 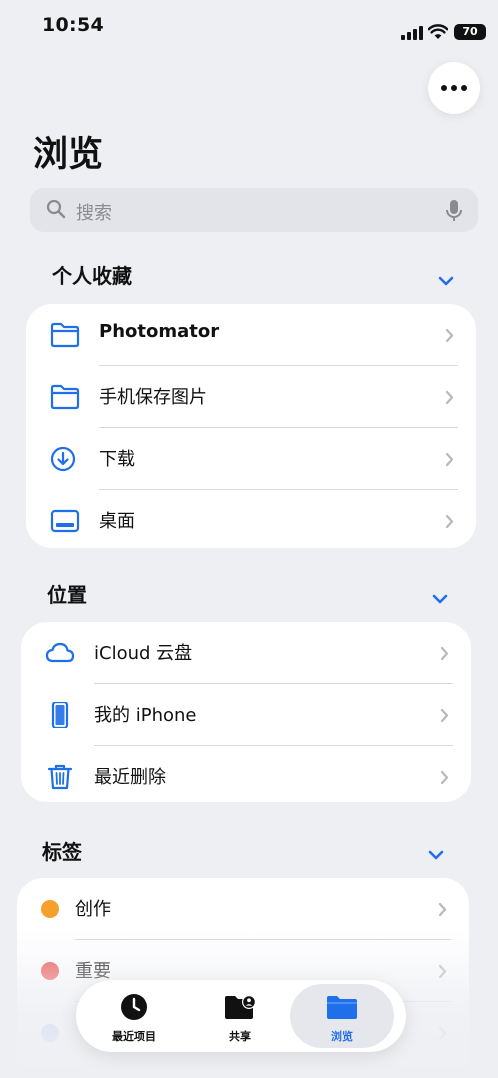 What do you see at coordinates (438, 31) in the screenshot?
I see `wifi-icon` at bounding box center [438, 31].